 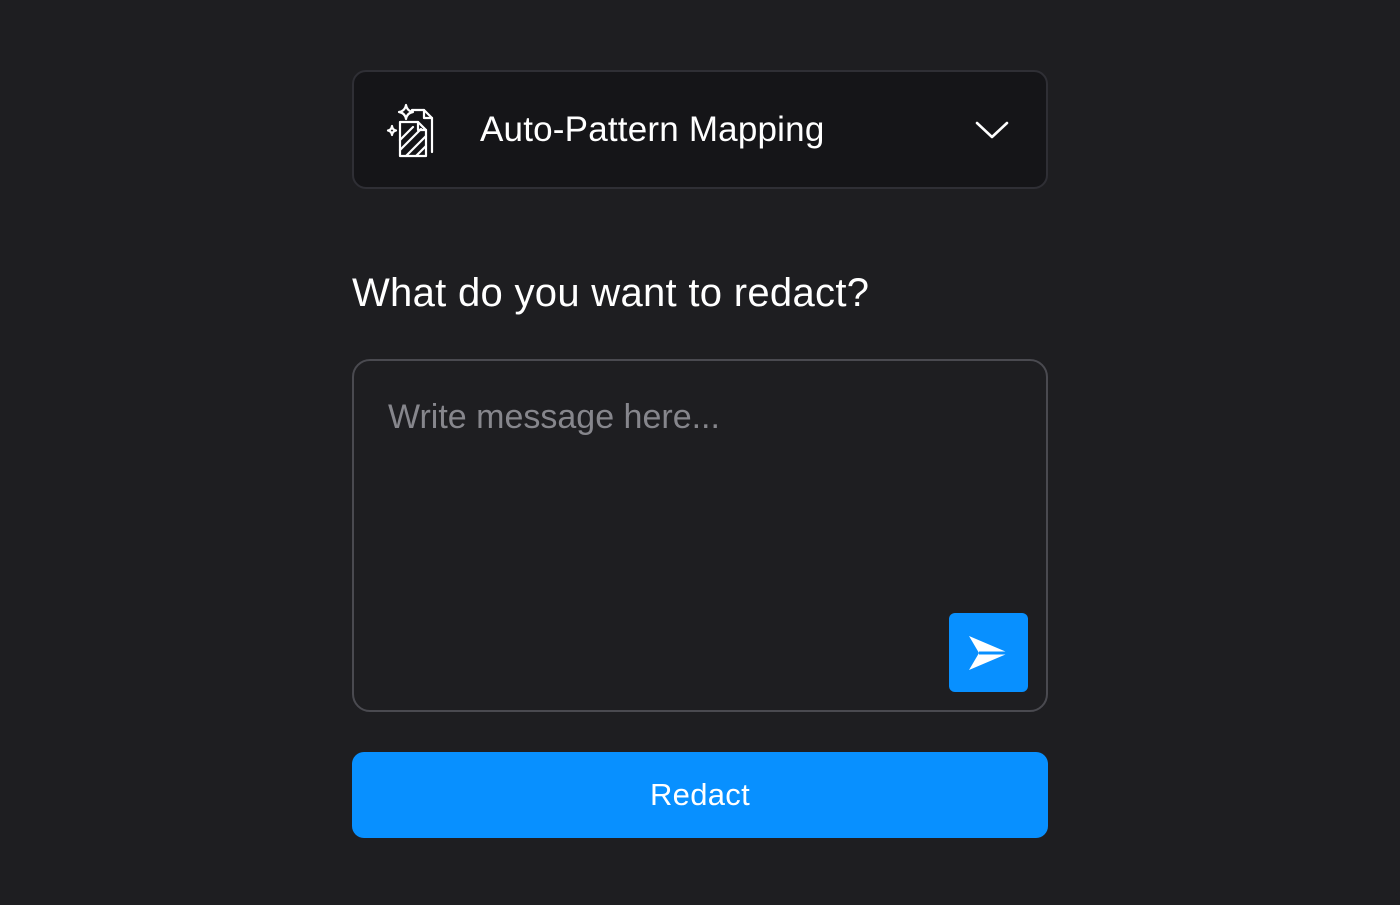 I want to click on send-button, so click(x=988, y=652).